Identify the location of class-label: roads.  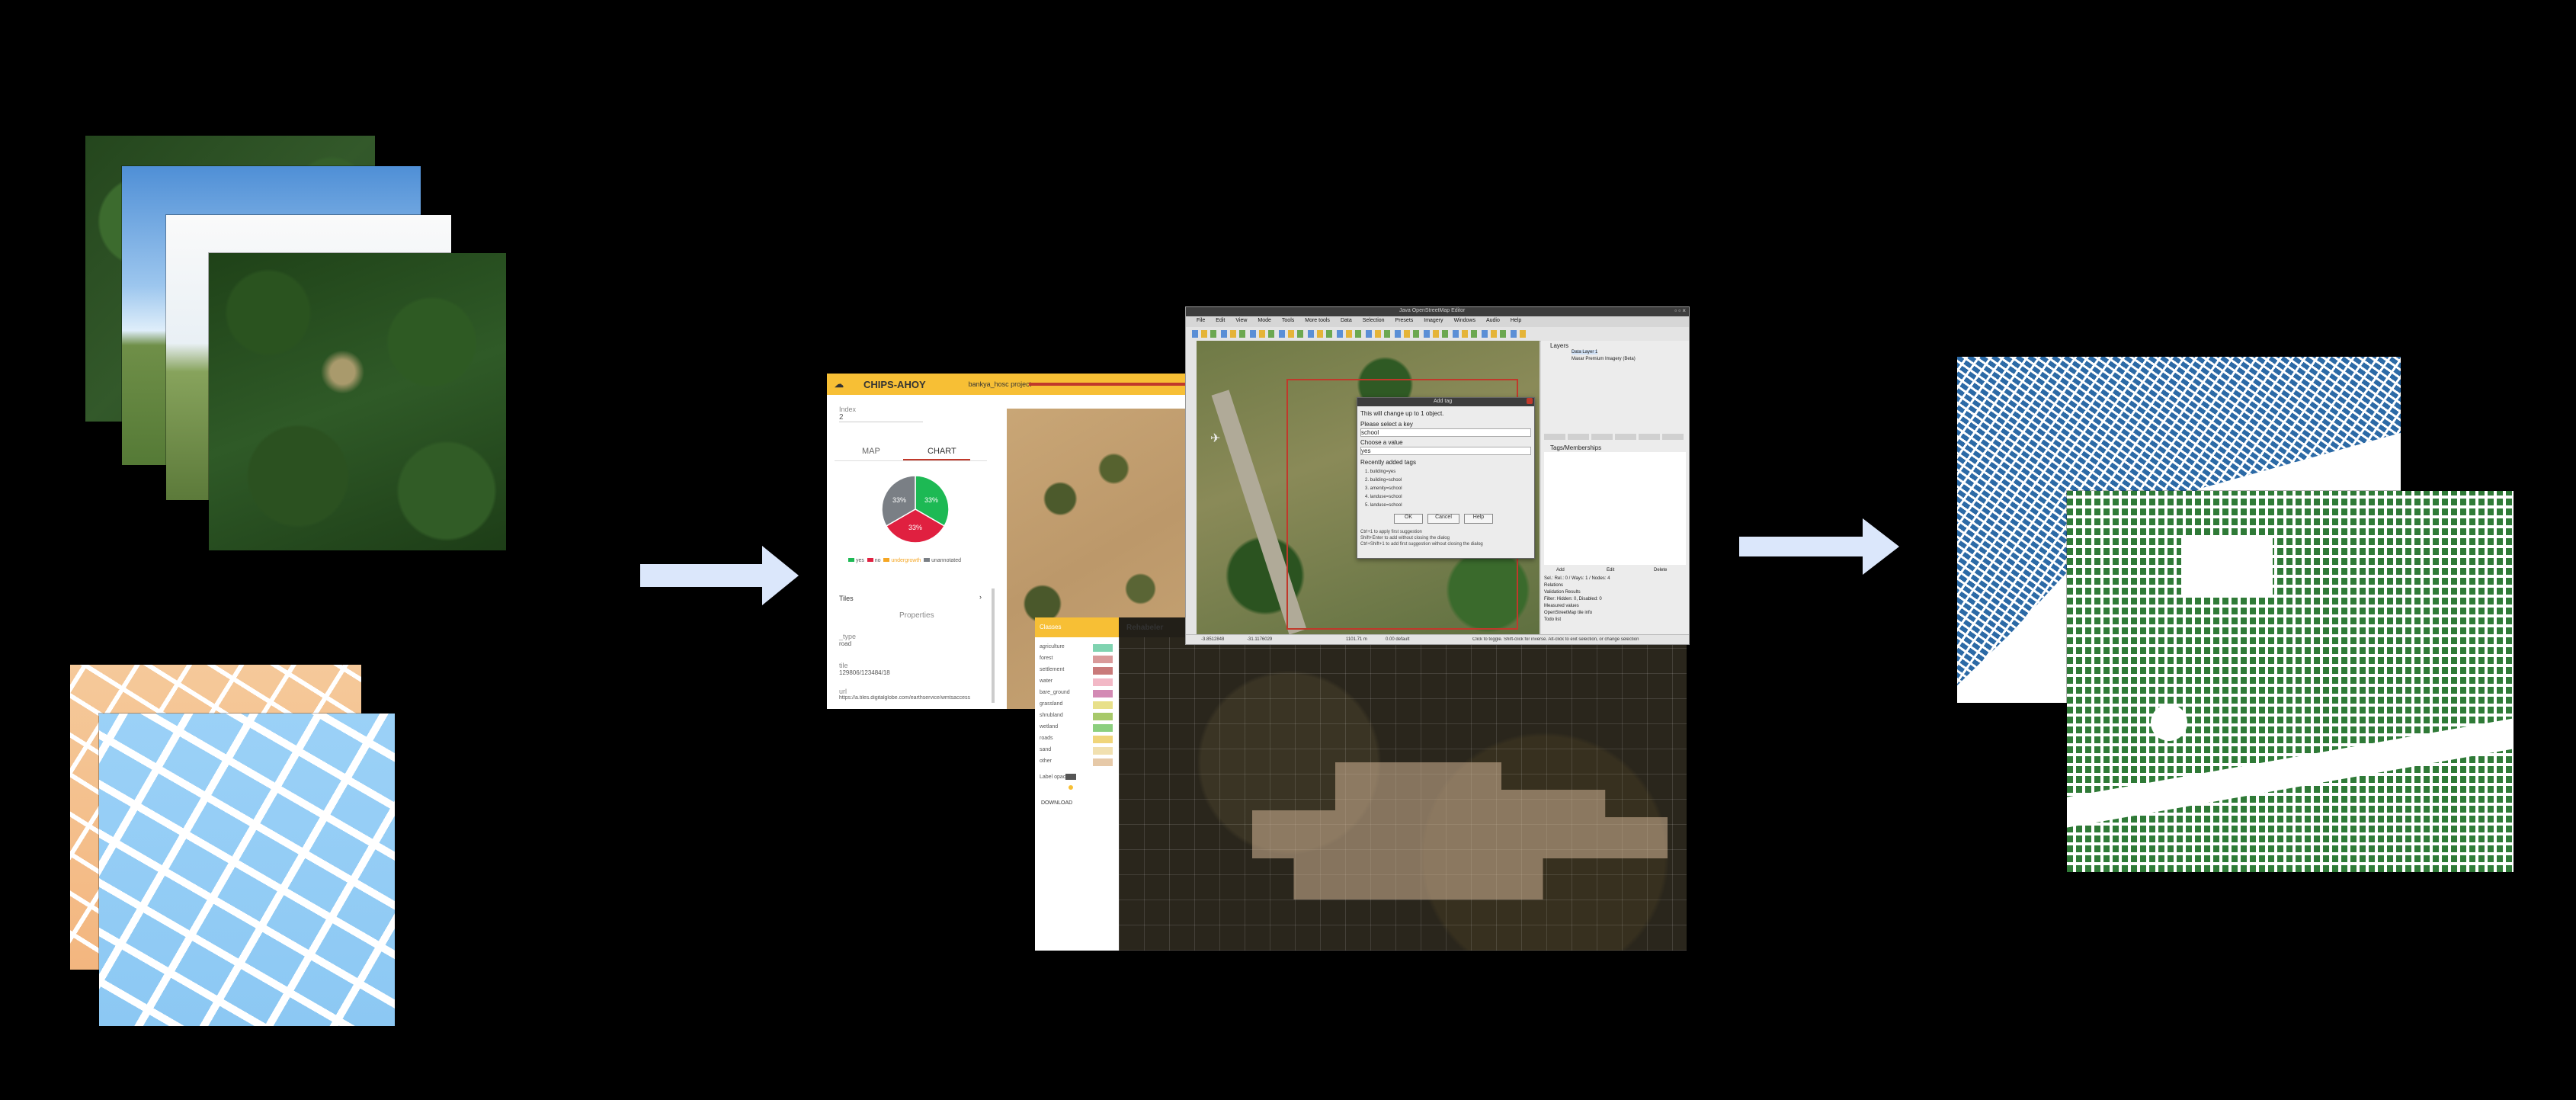
(1046, 738).